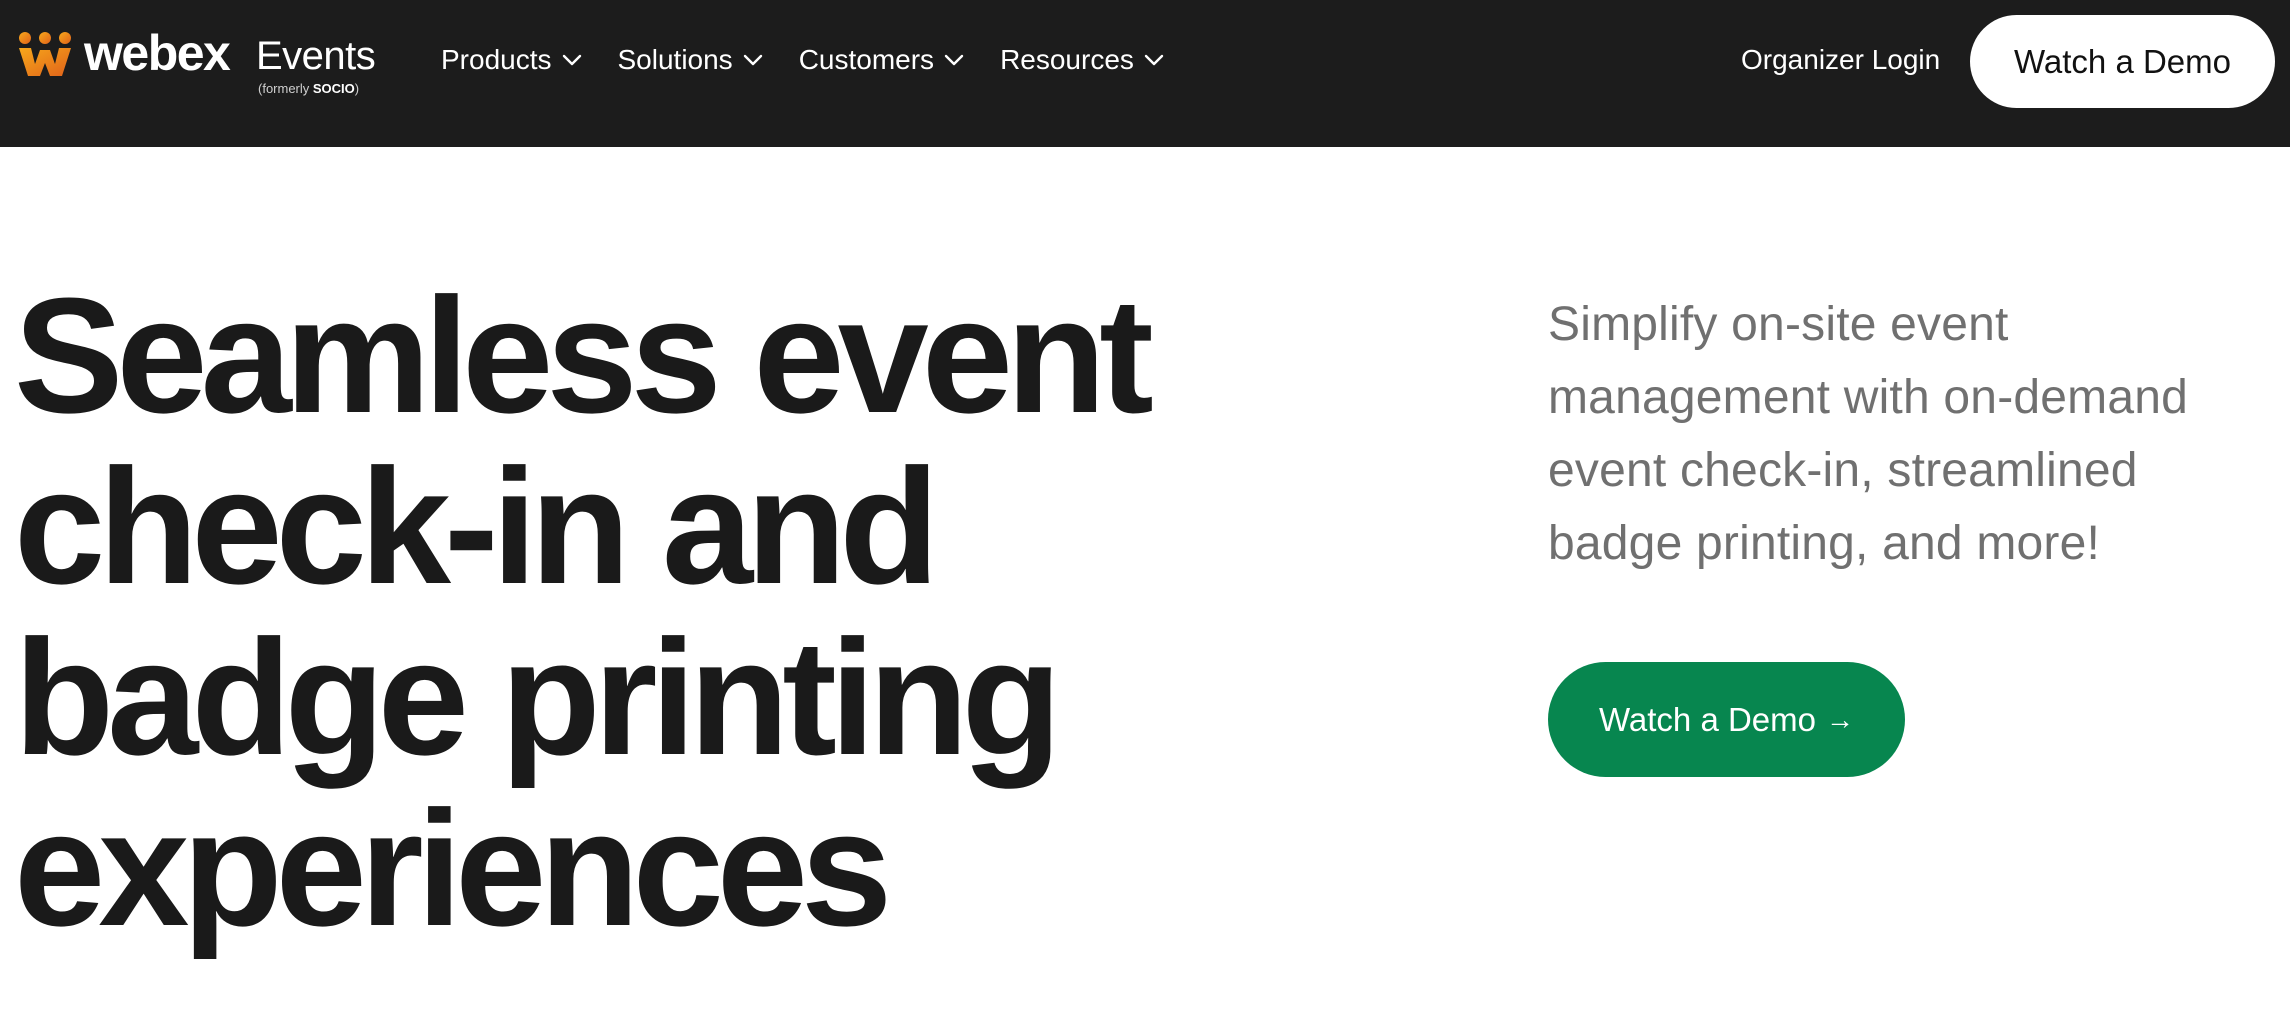  I want to click on nav-item-label: Solutions, so click(675, 59).